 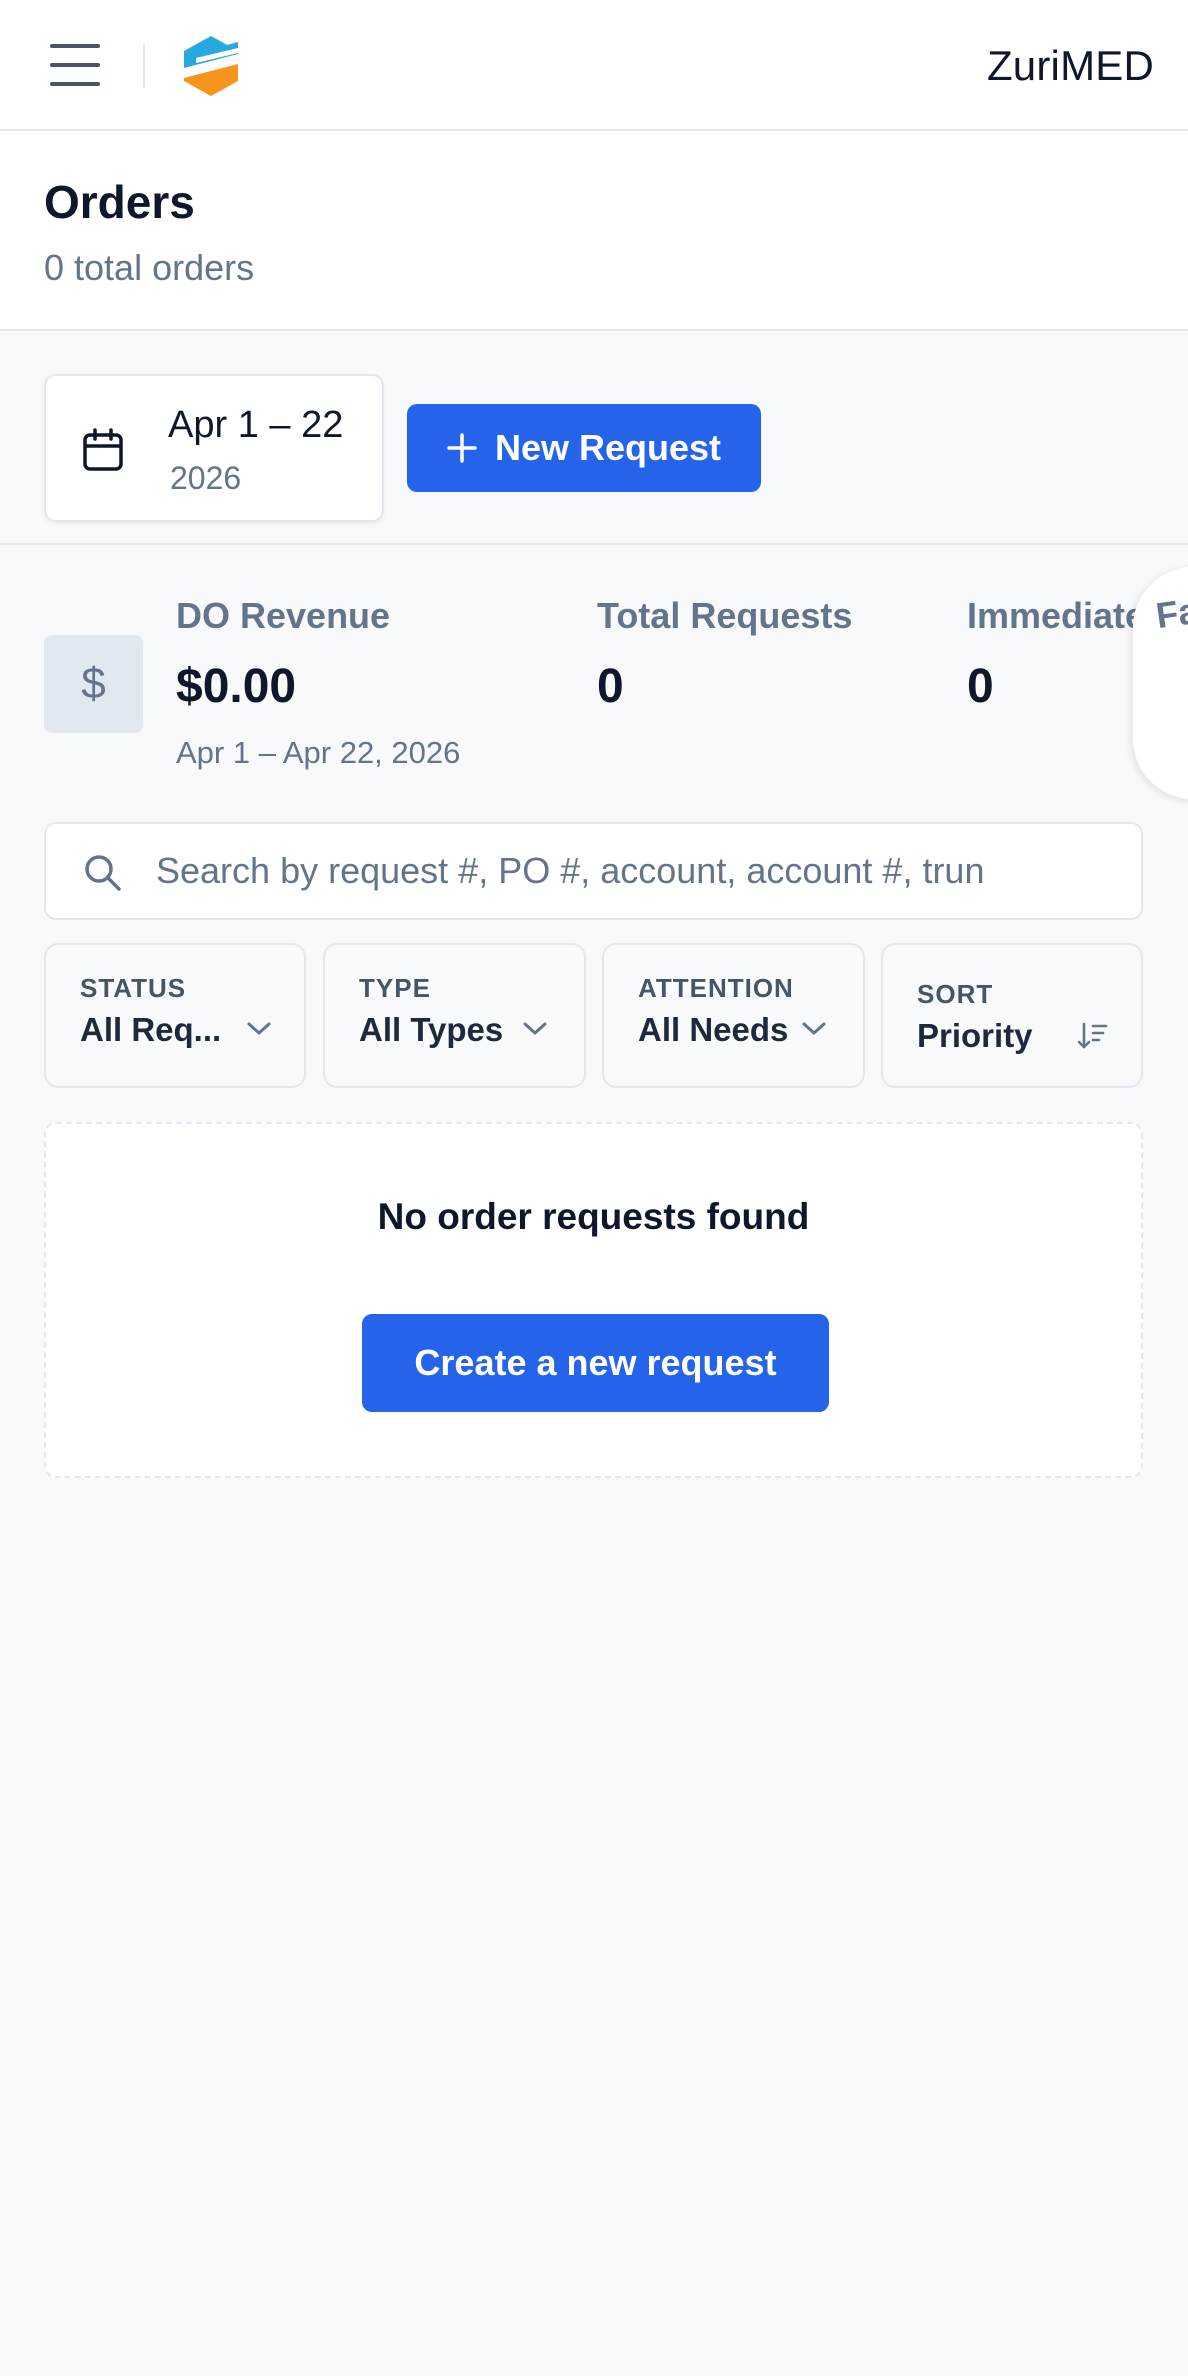 I want to click on search-icon, so click(x=103, y=873).